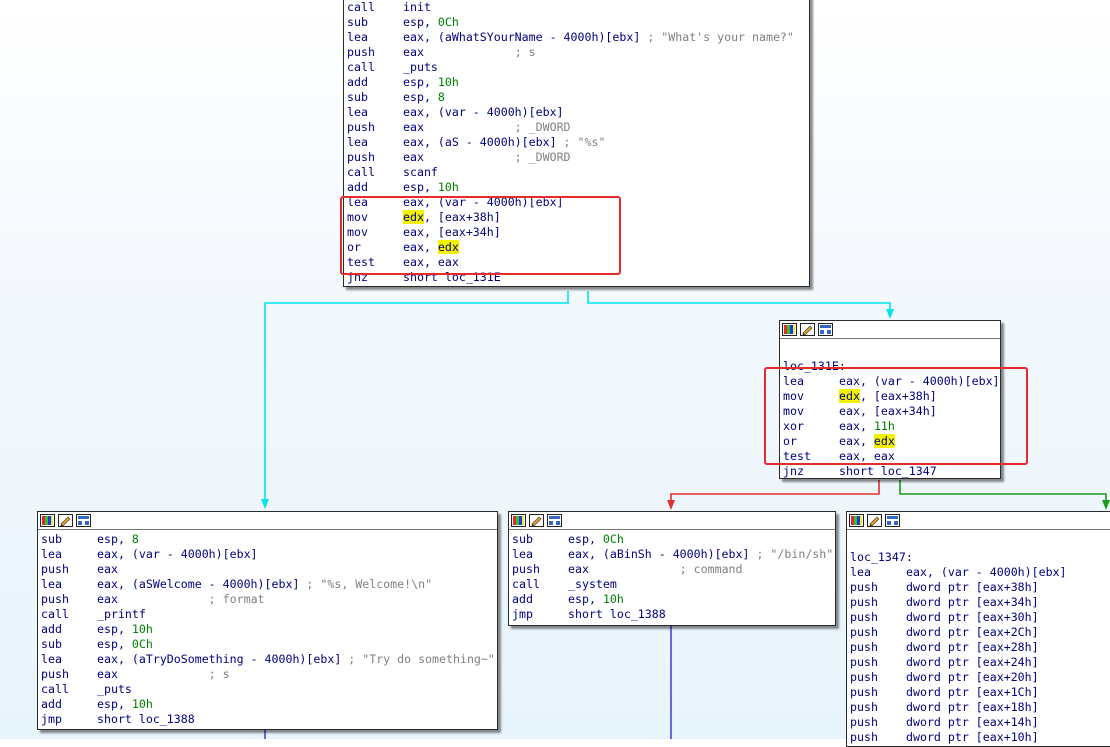 This screenshot has height=747, width=1110. I want to click on edge-main-to-welcome, so click(416, 398).